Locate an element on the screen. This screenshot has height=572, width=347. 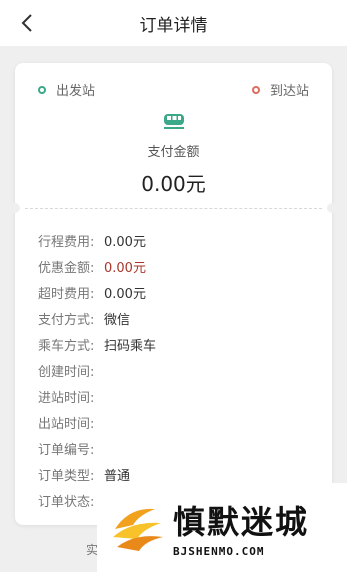
train-icon is located at coordinates (174, 121).